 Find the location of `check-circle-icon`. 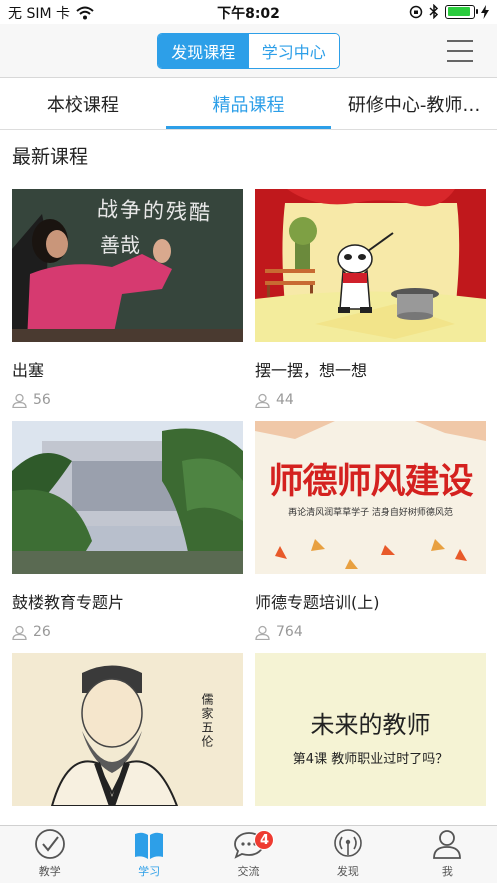

check-circle-icon is located at coordinates (49, 844).